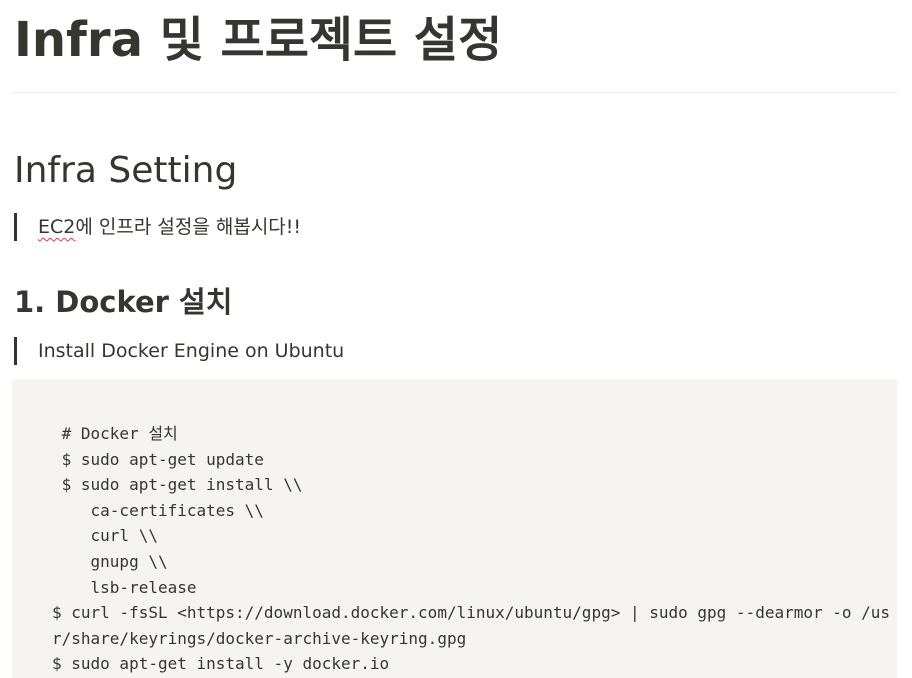 Image resolution: width=912 pixels, height=678 pixels. What do you see at coordinates (158, 459) in the screenshot?
I see `code-line: $ sudo apt-get update` at bounding box center [158, 459].